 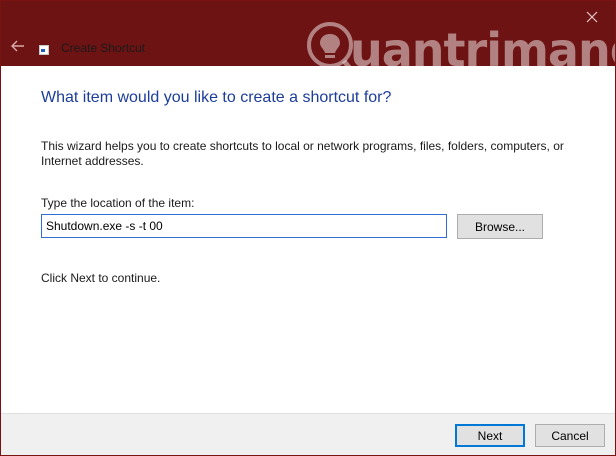 I want to click on next-button: Next, so click(x=490, y=435).